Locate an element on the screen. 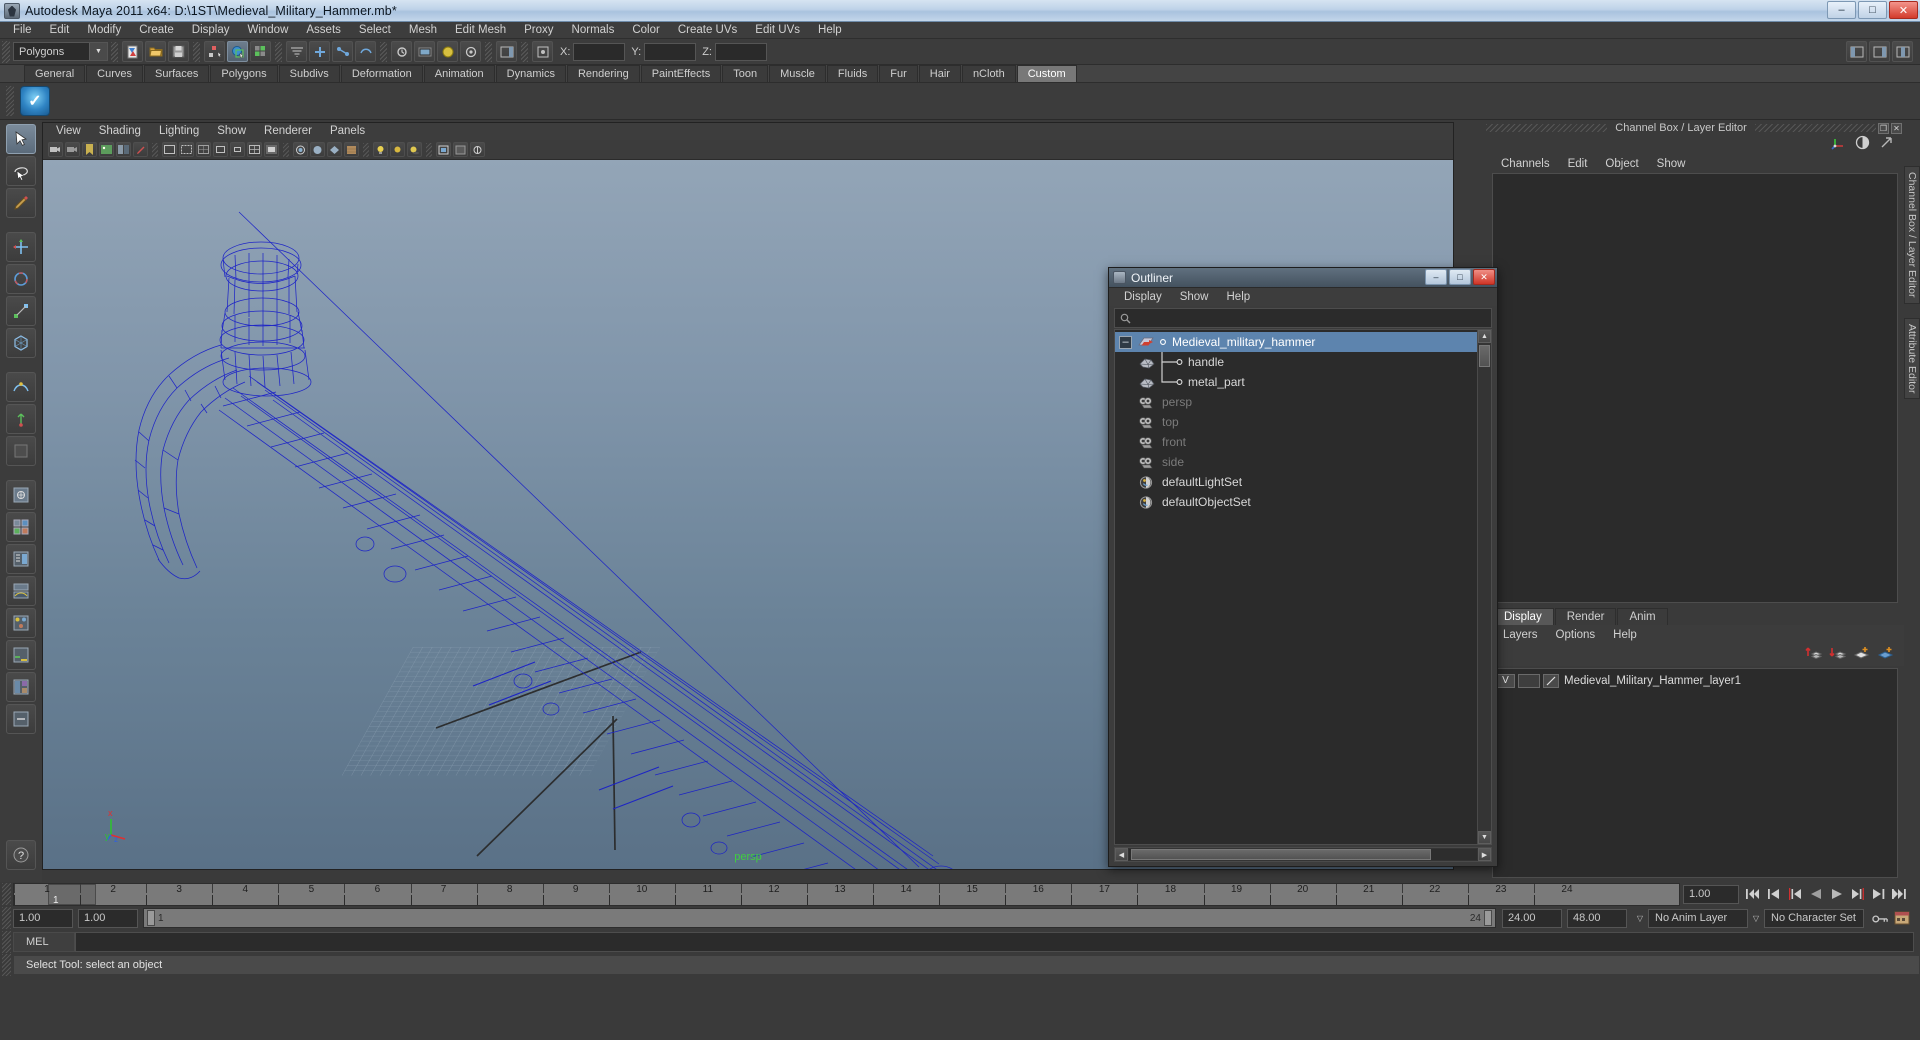 This screenshot has height=1040, width=1920. outliner-minimize-button: – is located at coordinates (1436, 277).